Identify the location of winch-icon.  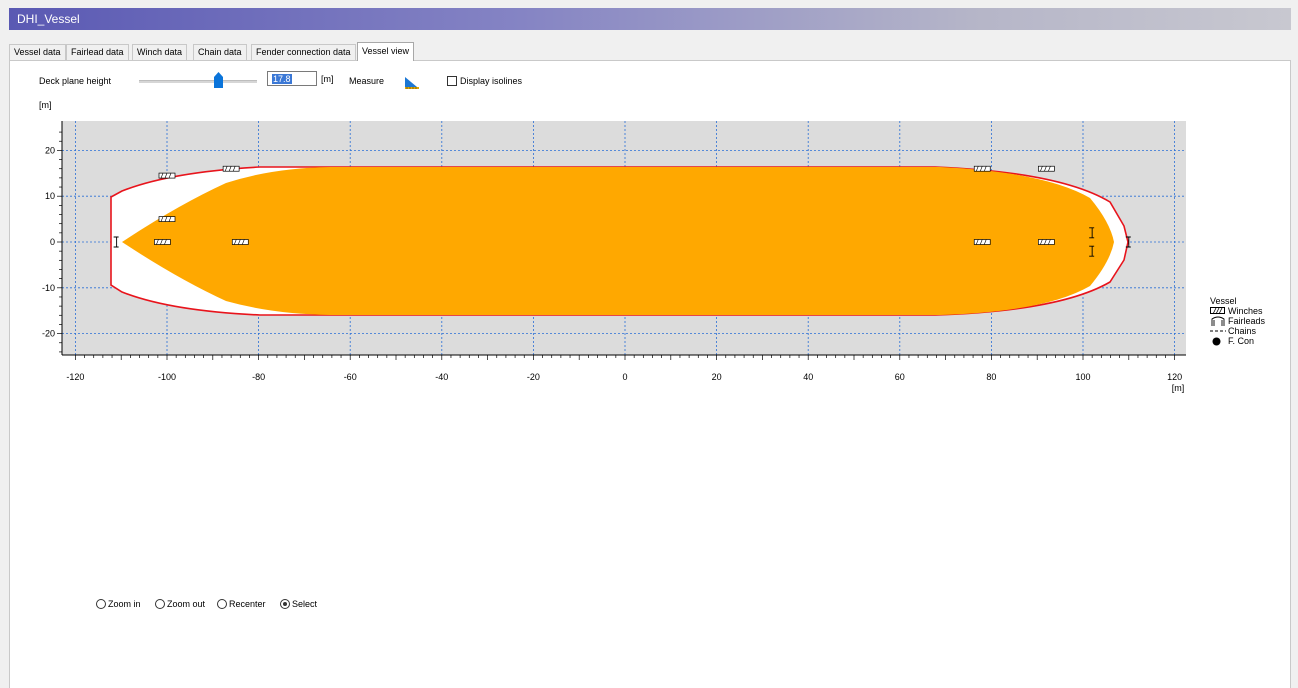
(1217, 311).